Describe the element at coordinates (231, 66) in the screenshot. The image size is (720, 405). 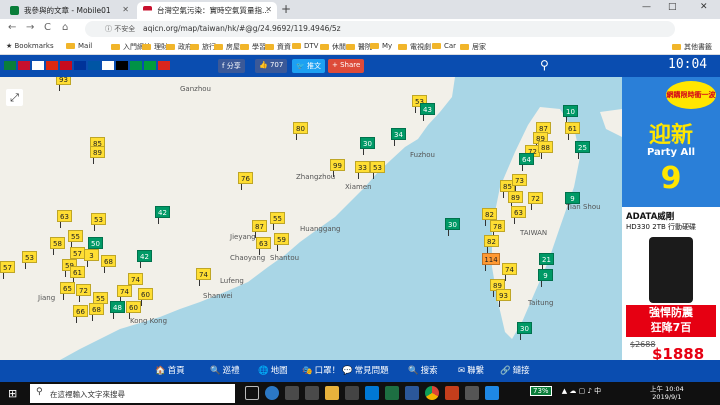
I see `facebook-share-button: f 分享` at that location.